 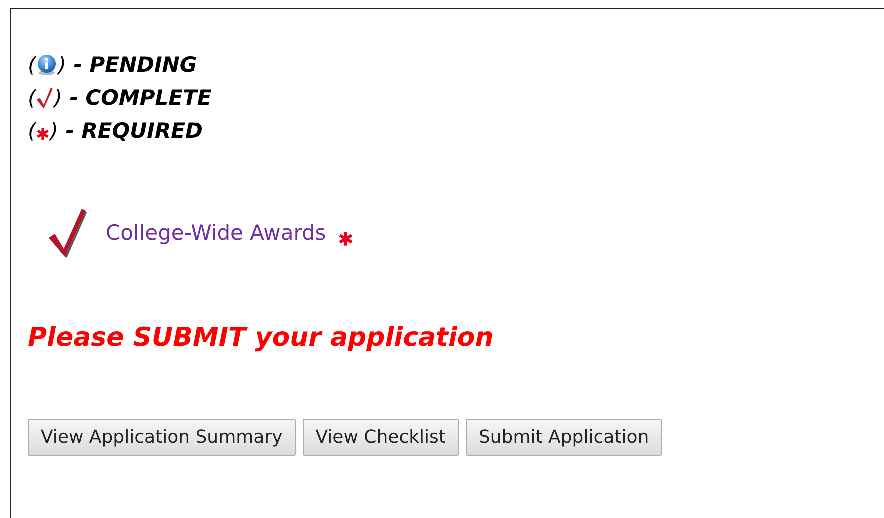 What do you see at coordinates (380, 437) in the screenshot?
I see `action-button: View Checklist` at bounding box center [380, 437].